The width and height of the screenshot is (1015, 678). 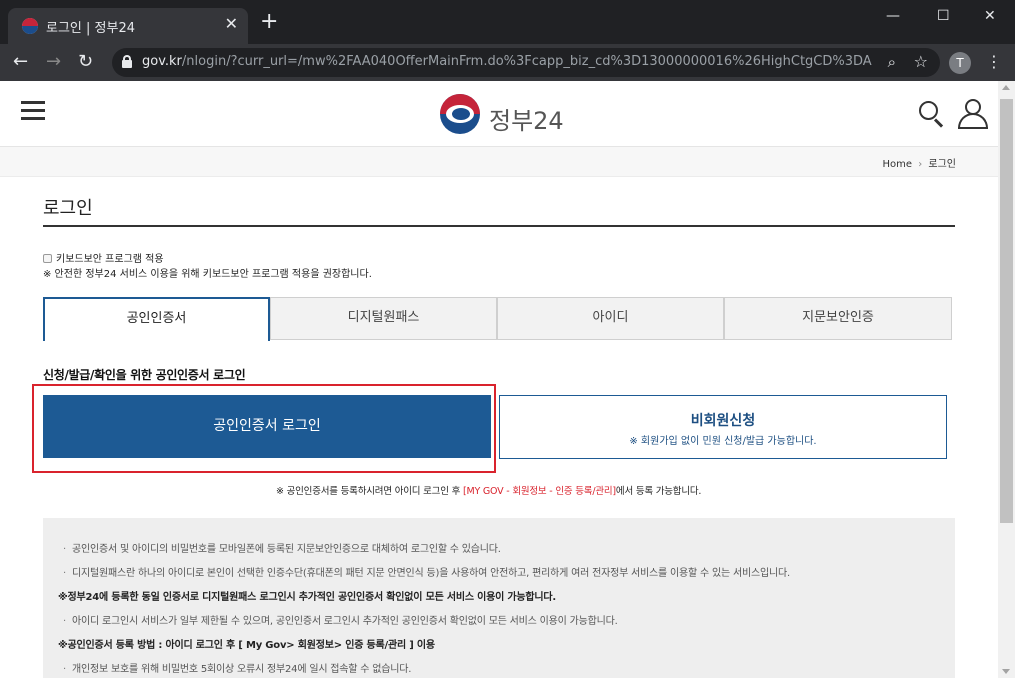 I want to click on guest-application-button: 비회원신청 ※ 회원가입 없이 민원 신청/발급 가능합니다., so click(x=723, y=427).